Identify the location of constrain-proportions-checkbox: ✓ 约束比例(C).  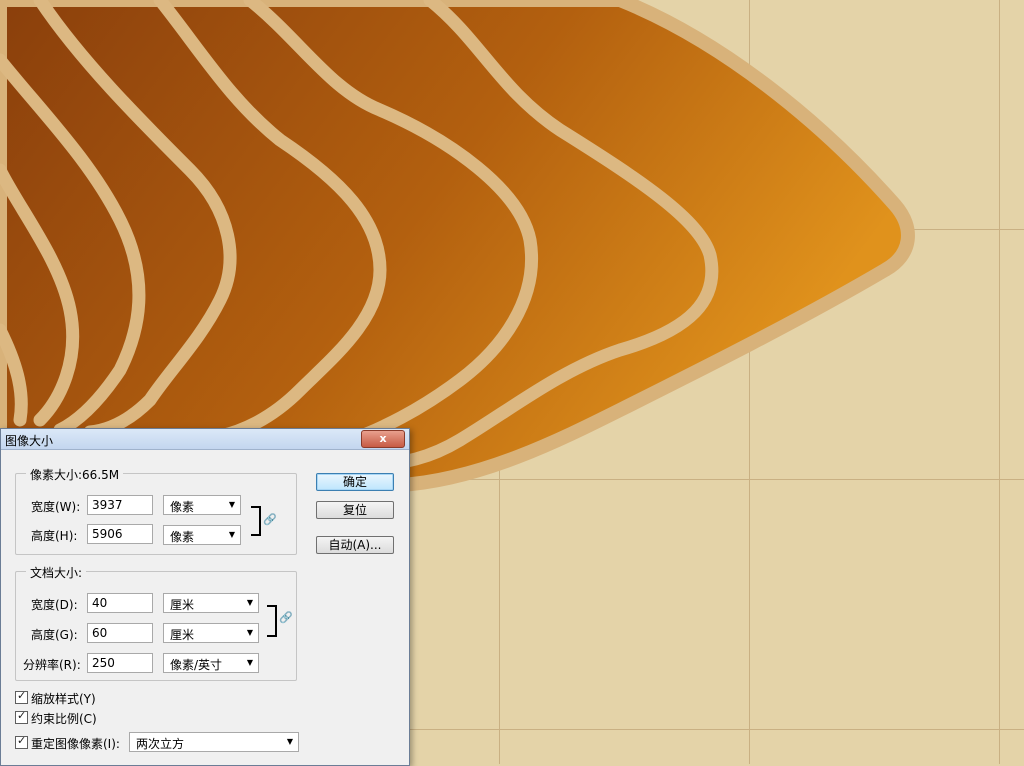
(56, 718).